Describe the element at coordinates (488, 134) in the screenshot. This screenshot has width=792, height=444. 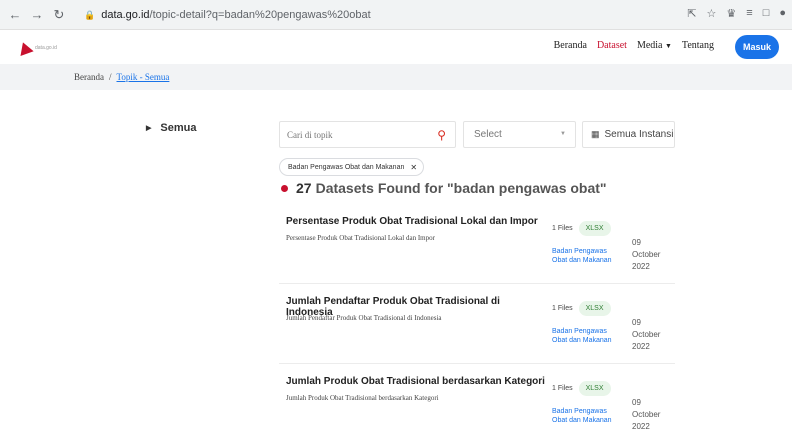
I see `select-label: Select` at that location.